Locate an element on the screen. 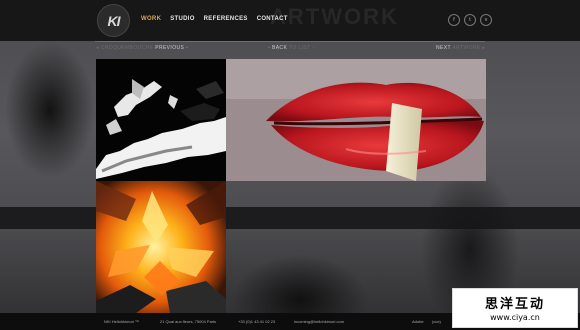 Image resolution: width=580 pixels, height=330 pixels. nav-contact: CONTACT is located at coordinates (272, 19).